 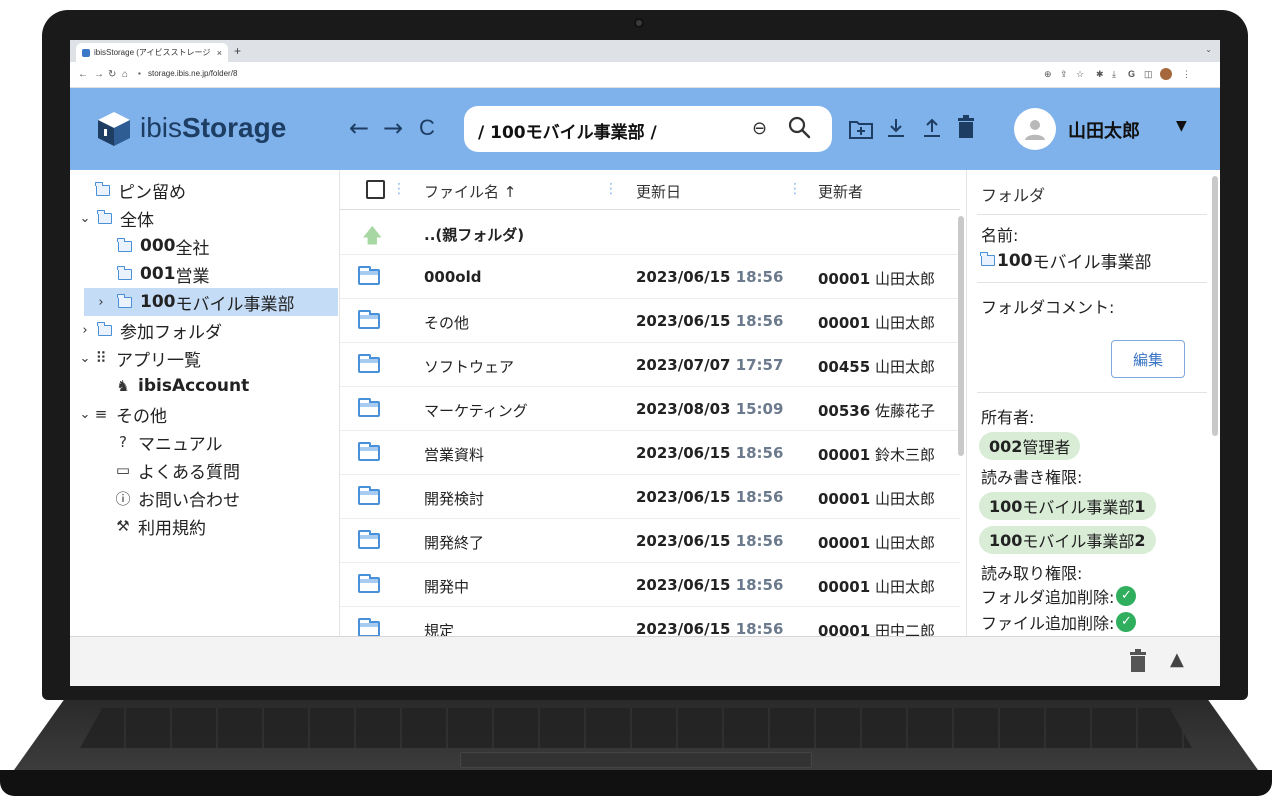 I want to click on browser-tabbar: ibisStorage (アイビスストレージ × + ⌄, so click(x=645, y=51).